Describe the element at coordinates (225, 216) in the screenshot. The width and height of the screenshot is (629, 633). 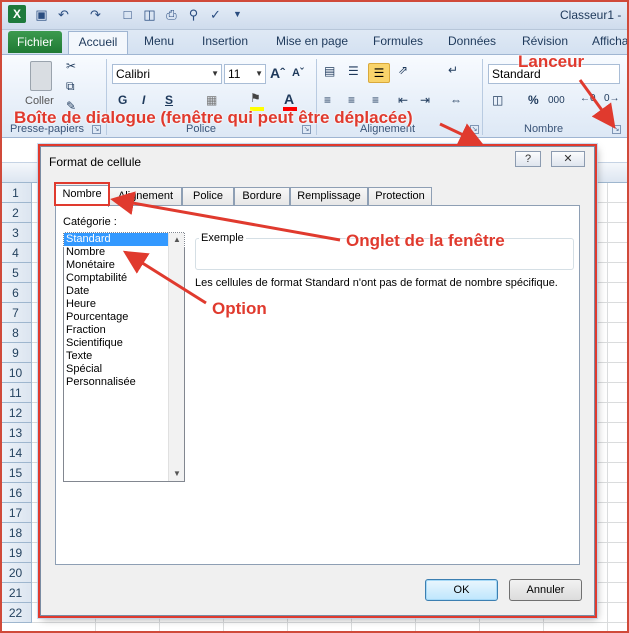
I see `window-tab-arrow` at that location.